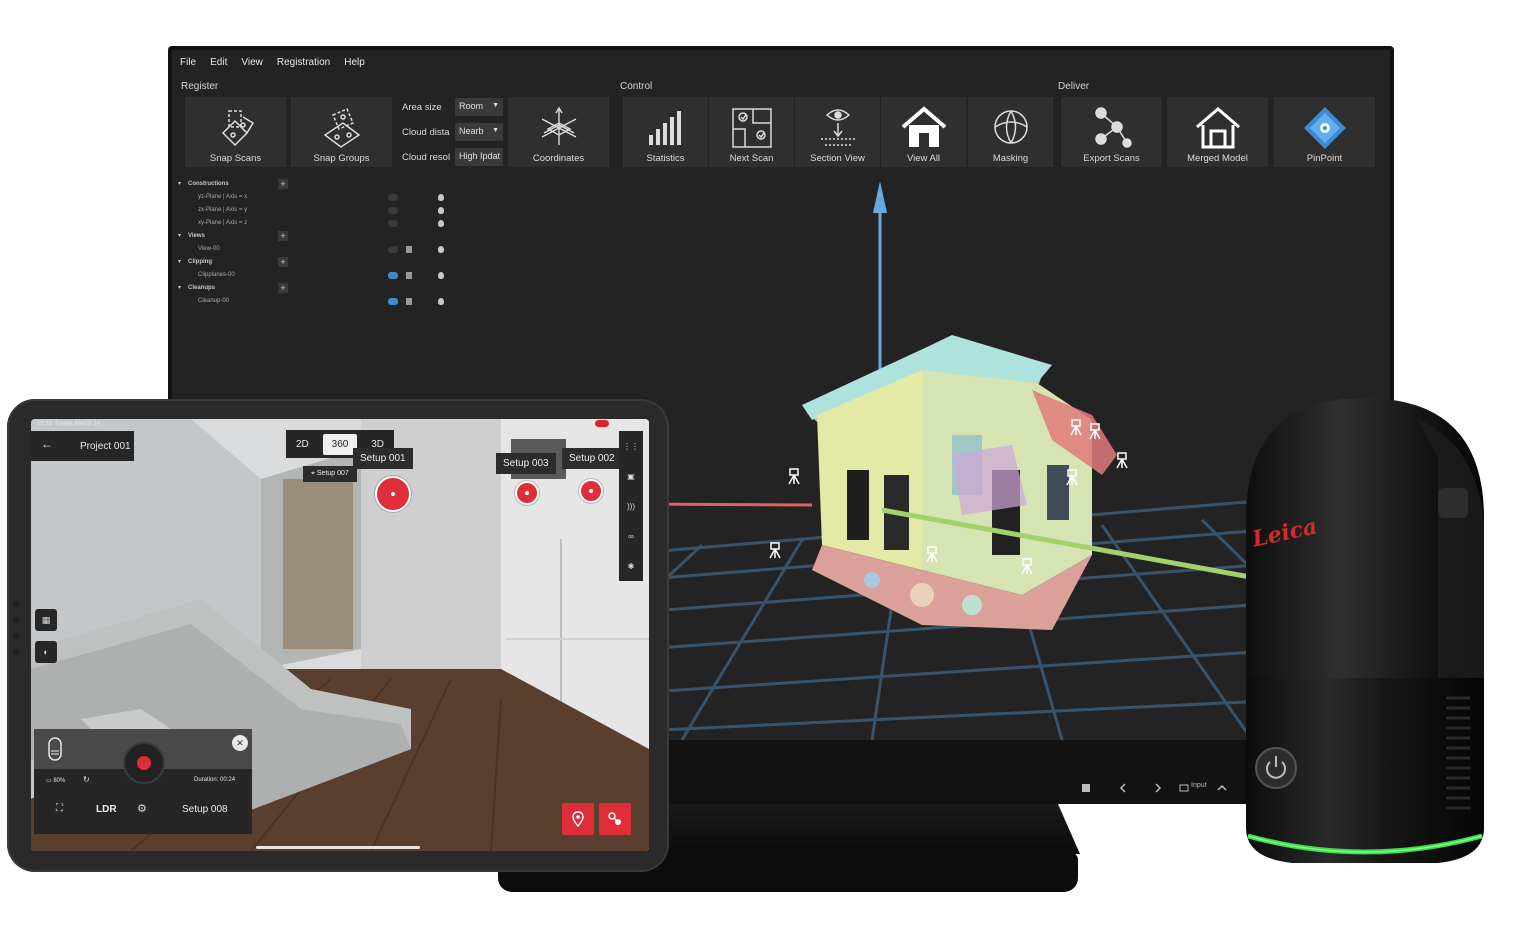 The height and width of the screenshot is (940, 1532). I want to click on area-size-select: Room ▼, so click(479, 107).